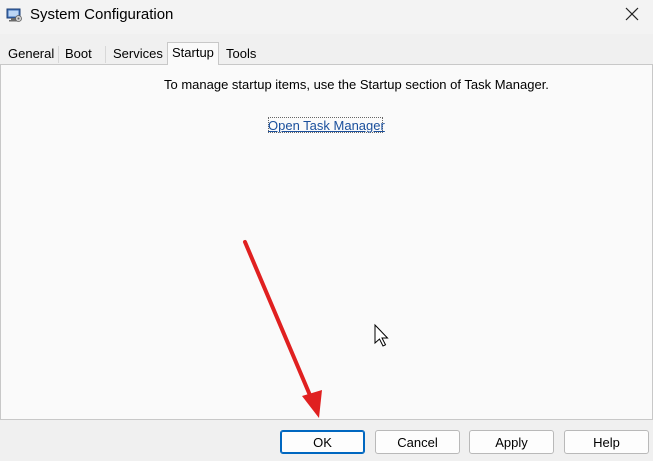  What do you see at coordinates (102, 14) in the screenshot?
I see `window-title: System Configuration` at bounding box center [102, 14].